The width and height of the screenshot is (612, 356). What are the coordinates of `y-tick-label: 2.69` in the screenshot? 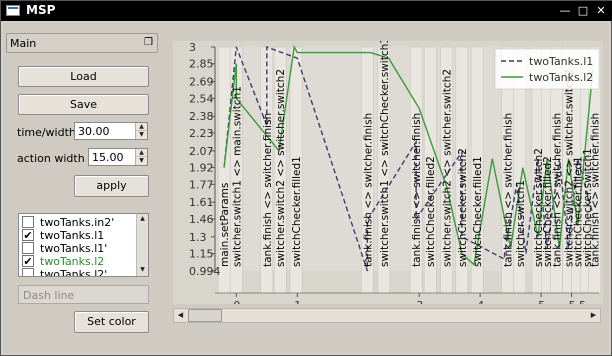 It's located at (201, 82).